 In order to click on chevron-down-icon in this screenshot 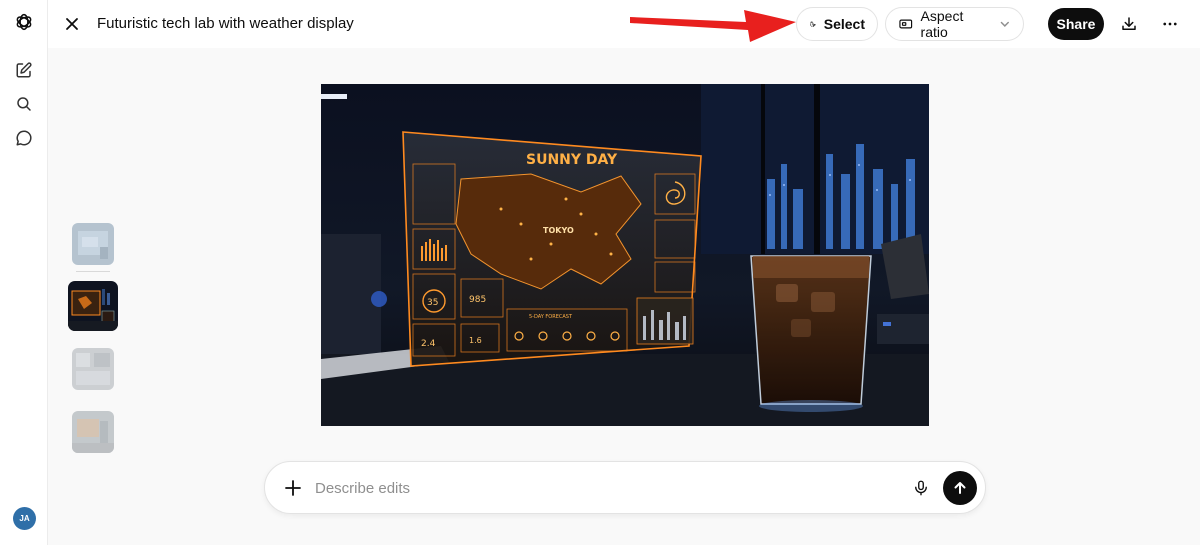, I will do `click(1005, 24)`.